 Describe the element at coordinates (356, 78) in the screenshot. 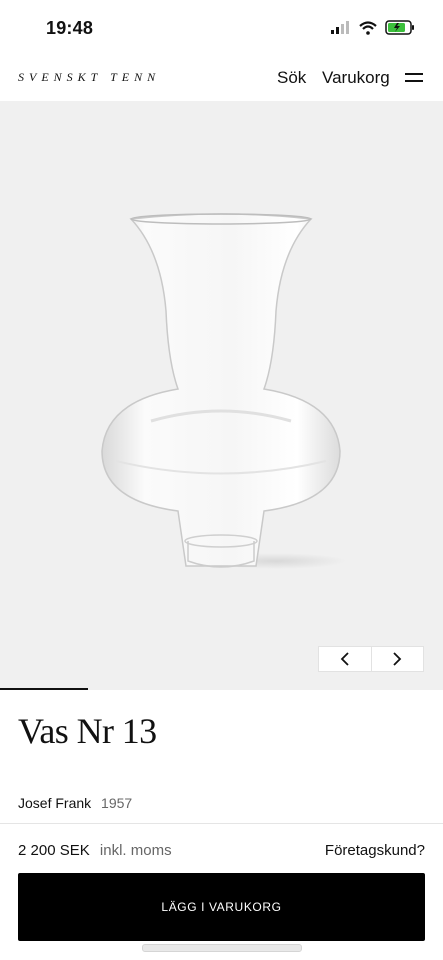

I see `cart-link: Varukorg` at that location.